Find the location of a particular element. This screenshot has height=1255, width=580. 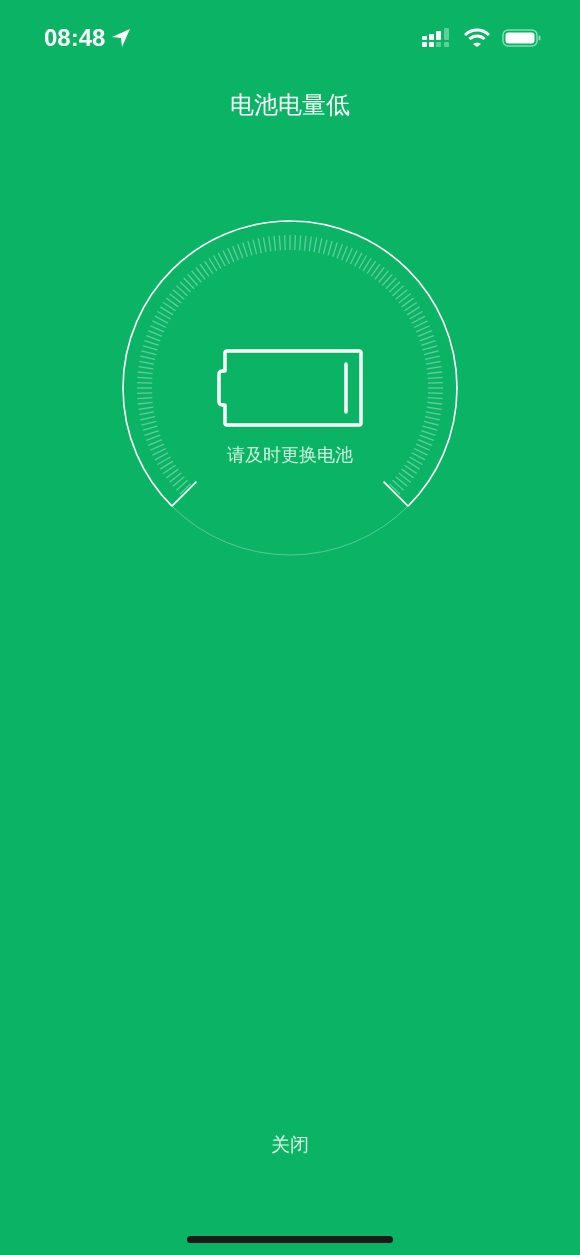

close-button: 关闭 is located at coordinates (290, 1145).